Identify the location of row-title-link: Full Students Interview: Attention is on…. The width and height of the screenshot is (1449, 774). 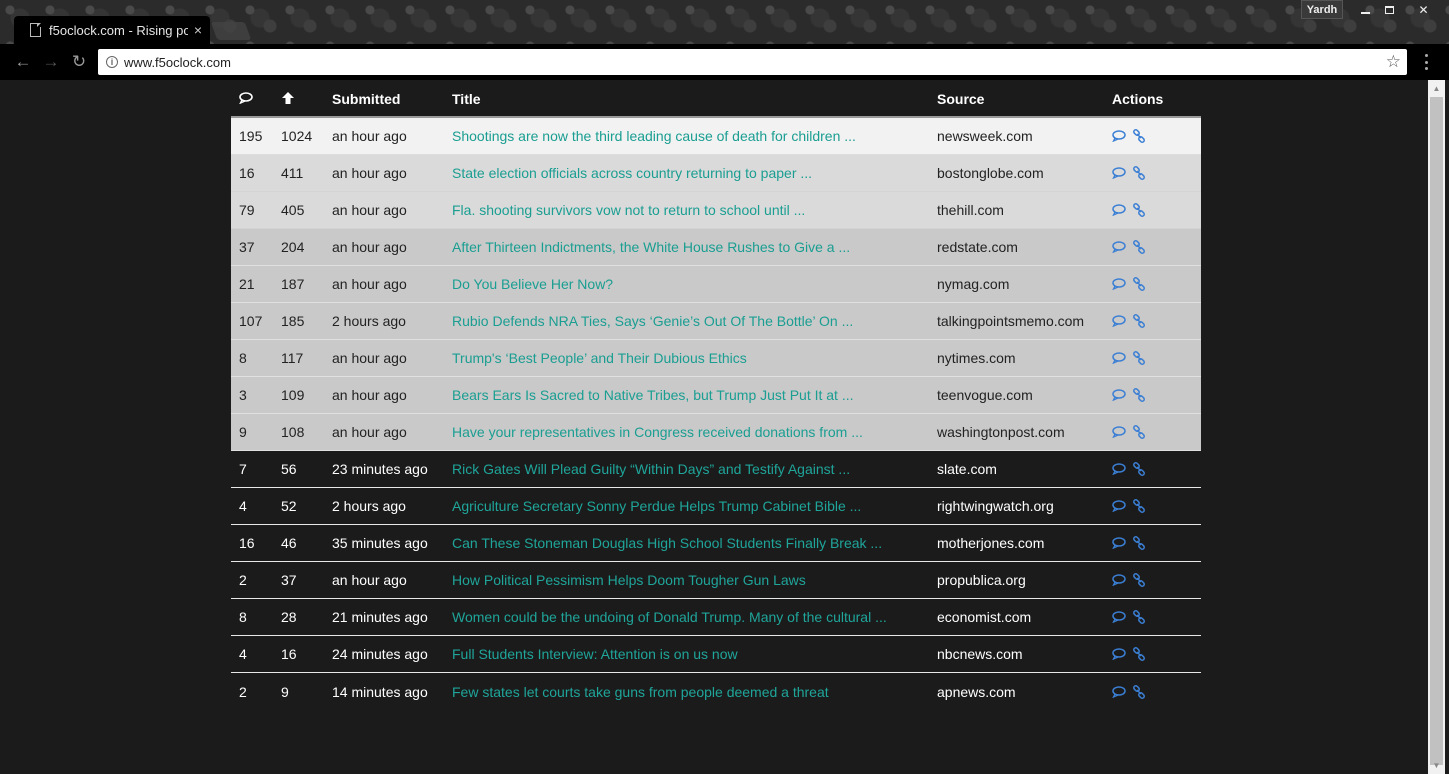
(595, 654).